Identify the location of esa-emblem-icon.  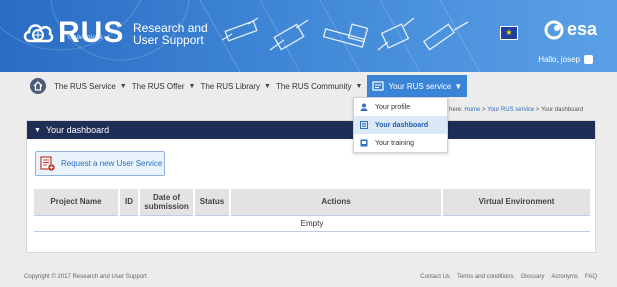
(554, 29).